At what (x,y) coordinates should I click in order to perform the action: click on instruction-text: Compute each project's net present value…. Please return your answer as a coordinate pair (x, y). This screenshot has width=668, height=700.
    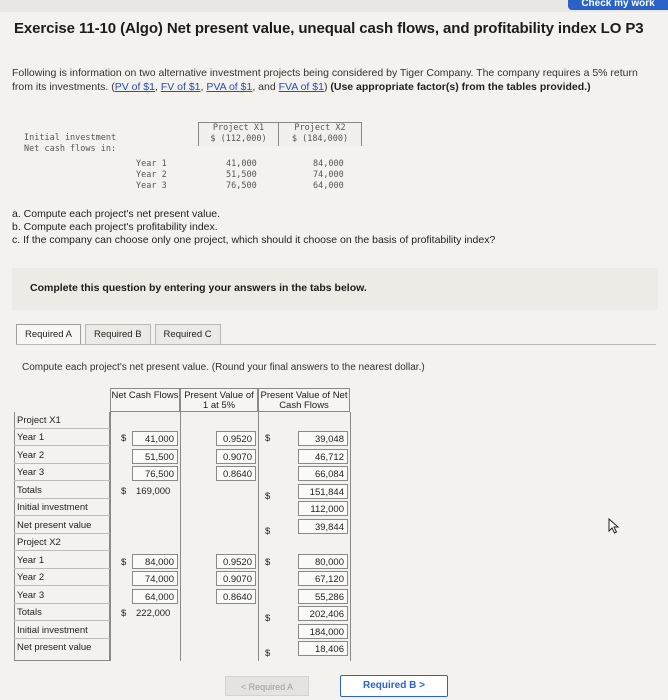
    Looking at the image, I should click on (223, 367).